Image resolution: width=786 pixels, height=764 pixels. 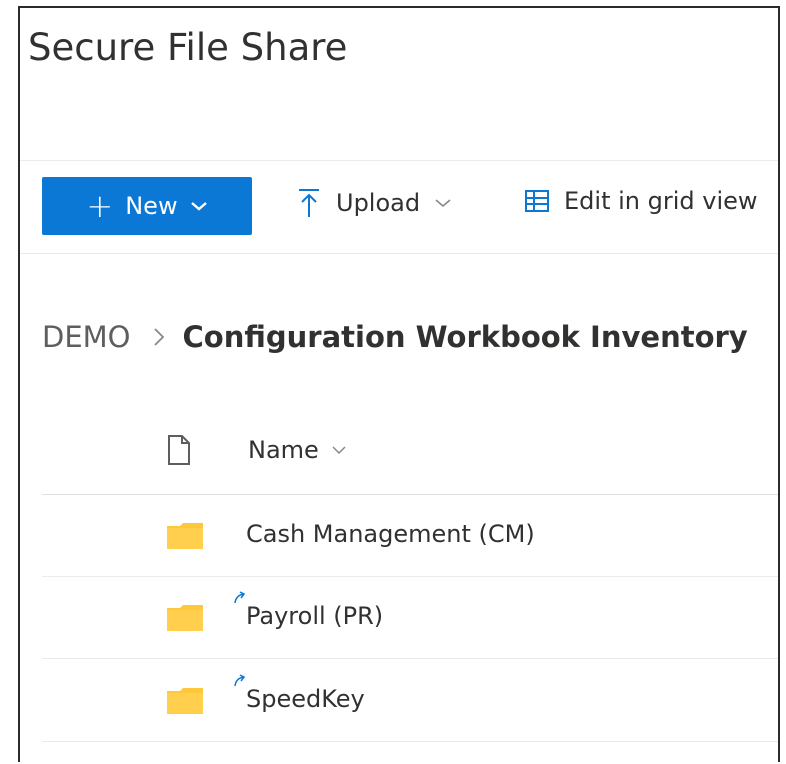 I want to click on command-bar: + New Upload Edit in grid view, so click(x=399, y=207).